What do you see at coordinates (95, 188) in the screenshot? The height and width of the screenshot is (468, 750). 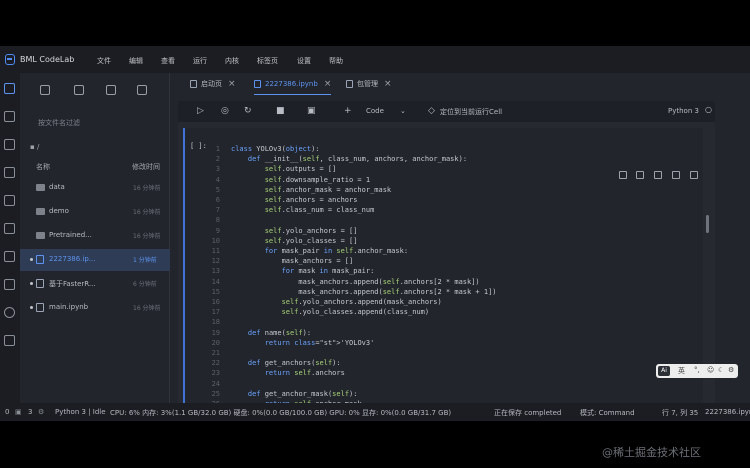 I see `file-row-data: data 16 分钟前` at bounding box center [95, 188].